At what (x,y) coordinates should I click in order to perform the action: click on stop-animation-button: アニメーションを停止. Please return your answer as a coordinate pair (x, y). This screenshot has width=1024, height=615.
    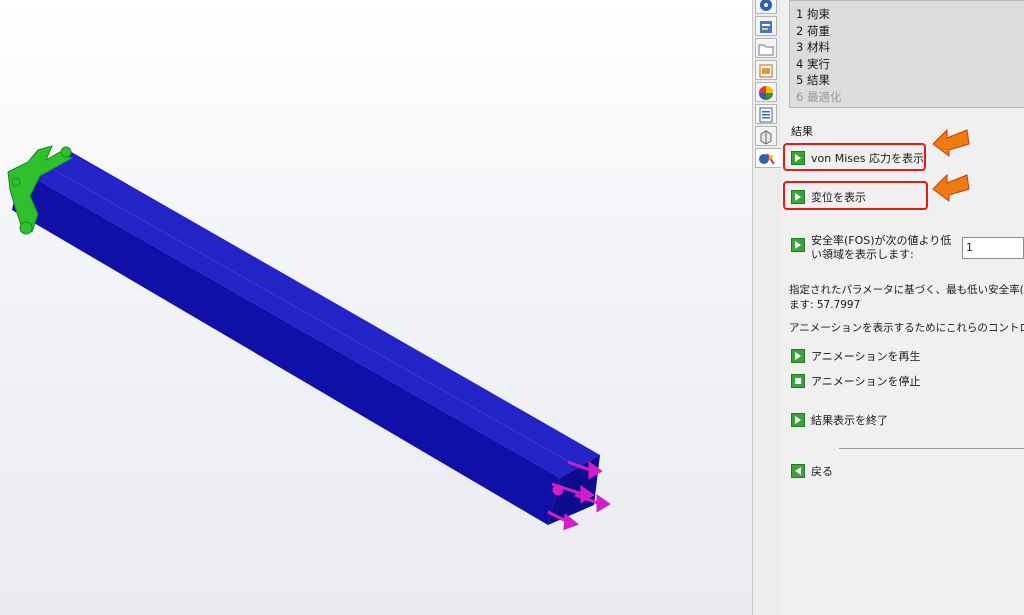
    Looking at the image, I should click on (856, 381).